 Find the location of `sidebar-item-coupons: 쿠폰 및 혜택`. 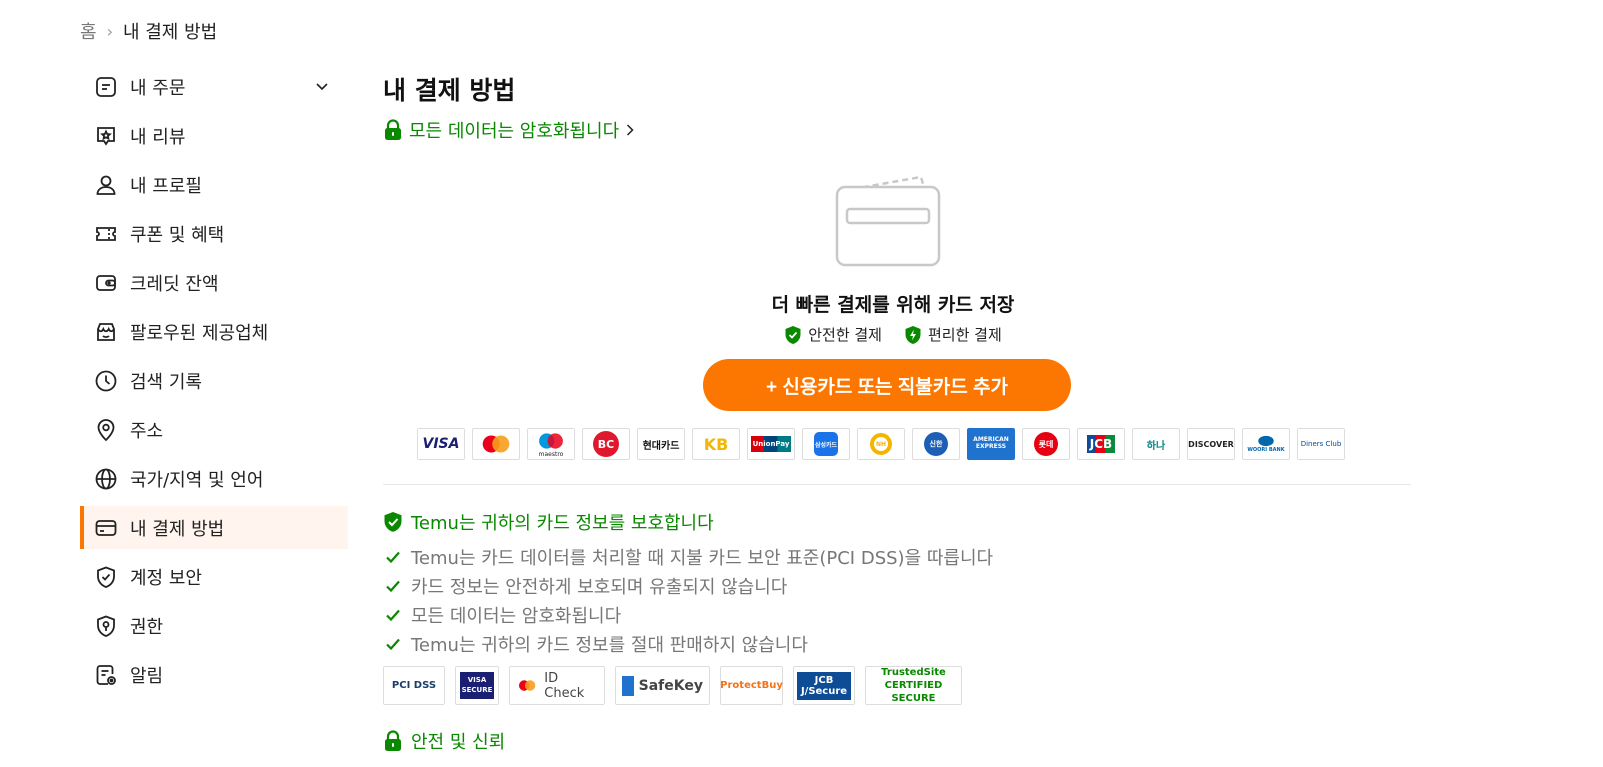

sidebar-item-coupons: 쿠폰 및 혜택 is located at coordinates (214, 233).